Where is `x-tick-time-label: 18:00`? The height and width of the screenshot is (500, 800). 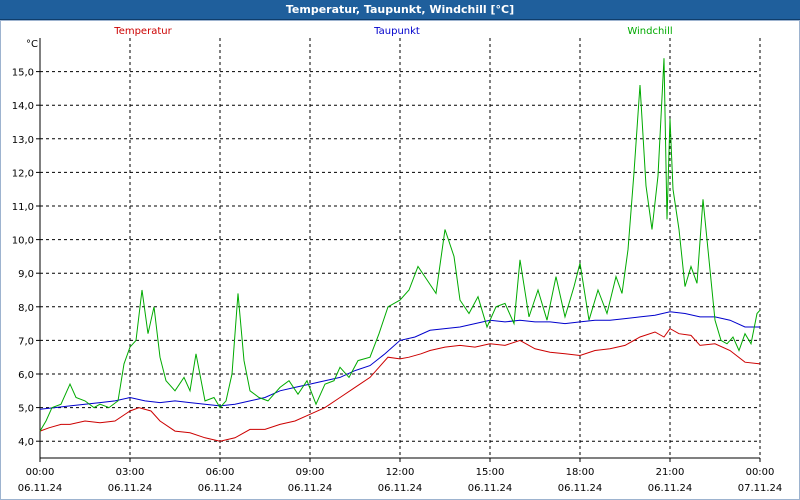
x-tick-time-label: 18:00 is located at coordinates (580, 472).